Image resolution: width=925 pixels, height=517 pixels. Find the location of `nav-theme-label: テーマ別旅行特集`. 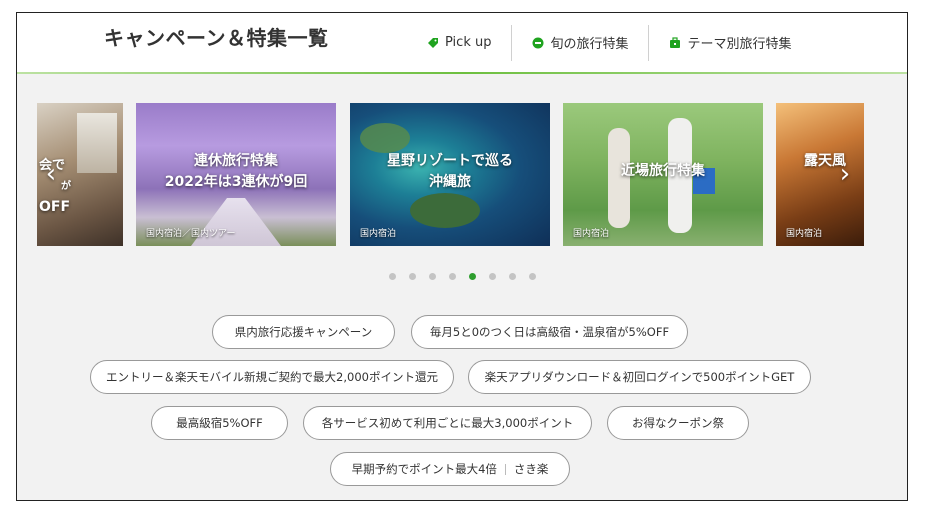

nav-theme-label: テーマ別旅行特集 is located at coordinates (739, 44).